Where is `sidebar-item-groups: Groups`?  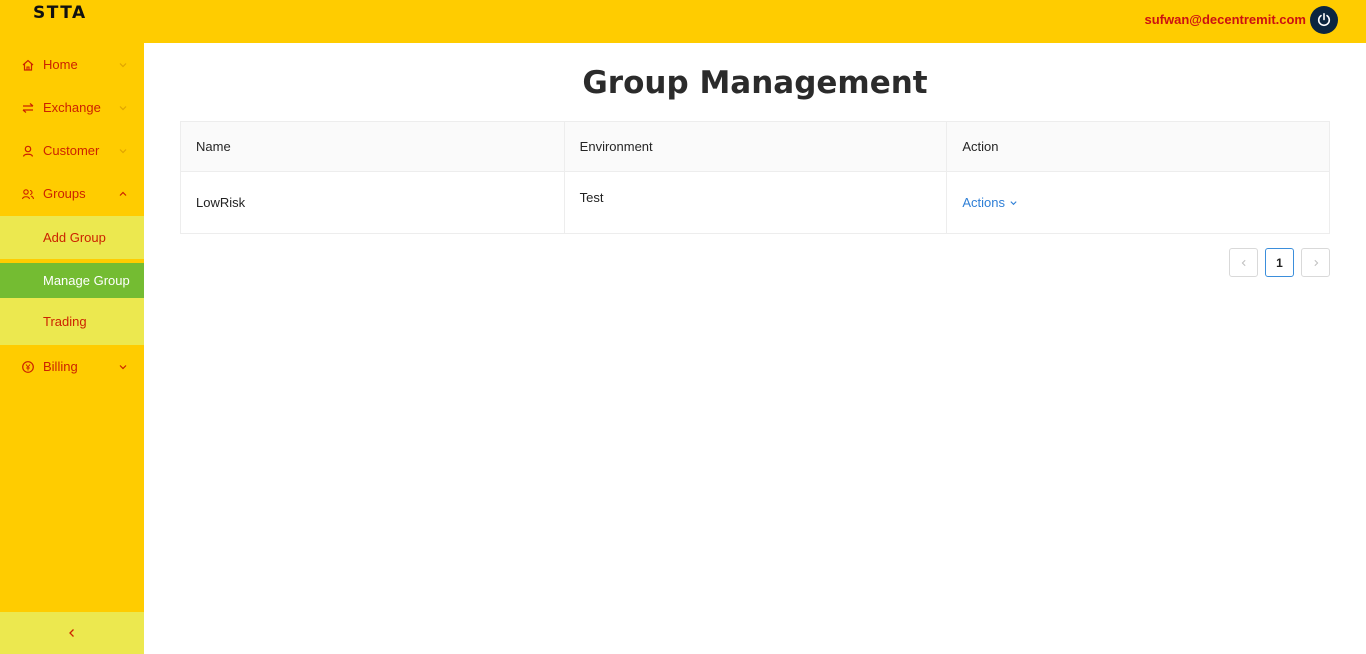 sidebar-item-groups: Groups is located at coordinates (72, 193).